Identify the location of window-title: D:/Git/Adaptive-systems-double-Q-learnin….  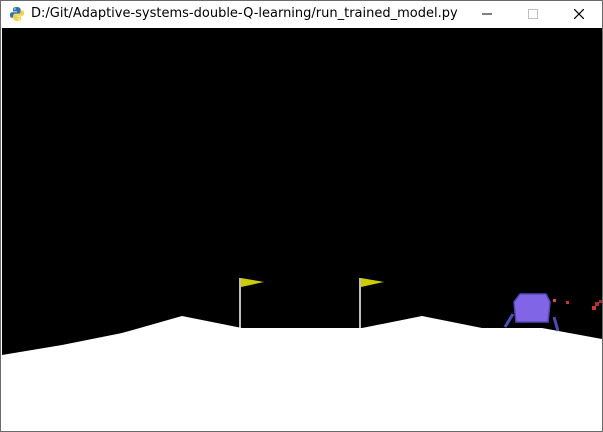
(244, 13).